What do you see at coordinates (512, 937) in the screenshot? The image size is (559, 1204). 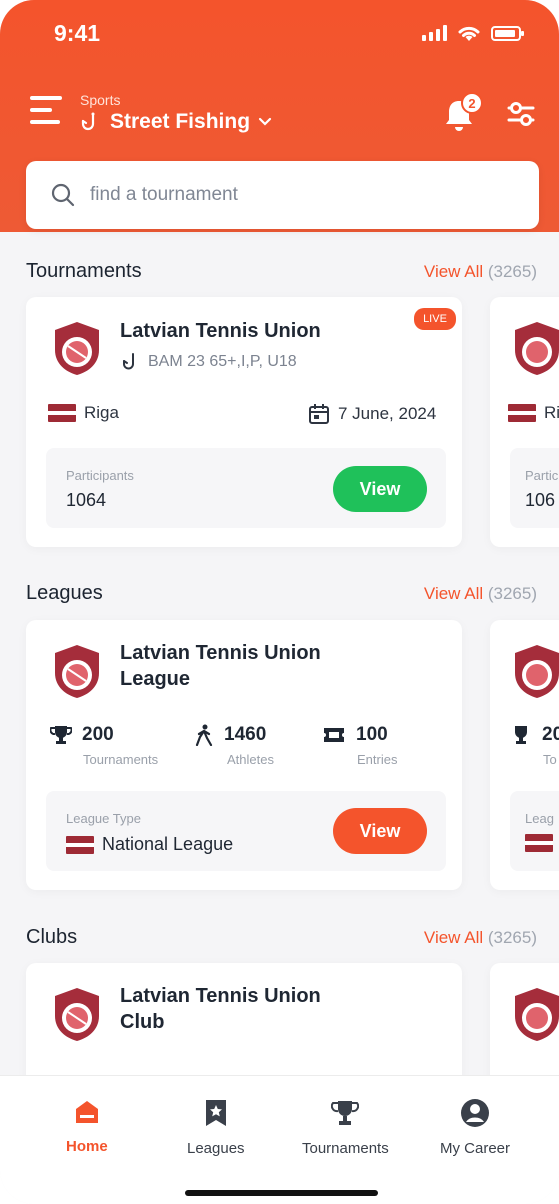 I see `clubs-count: (3265)` at bounding box center [512, 937].